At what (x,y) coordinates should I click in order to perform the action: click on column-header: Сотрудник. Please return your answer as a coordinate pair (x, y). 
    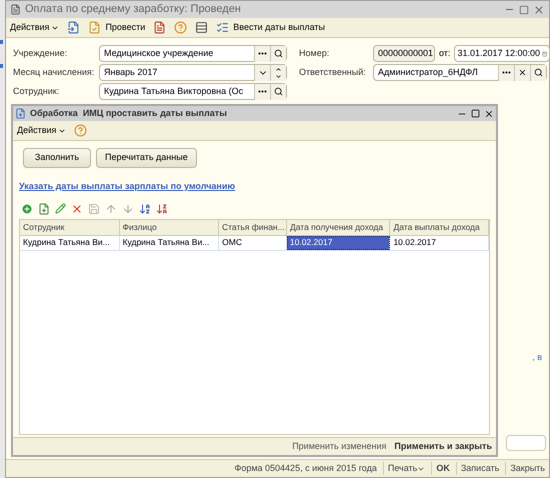
    Looking at the image, I should click on (70, 227).